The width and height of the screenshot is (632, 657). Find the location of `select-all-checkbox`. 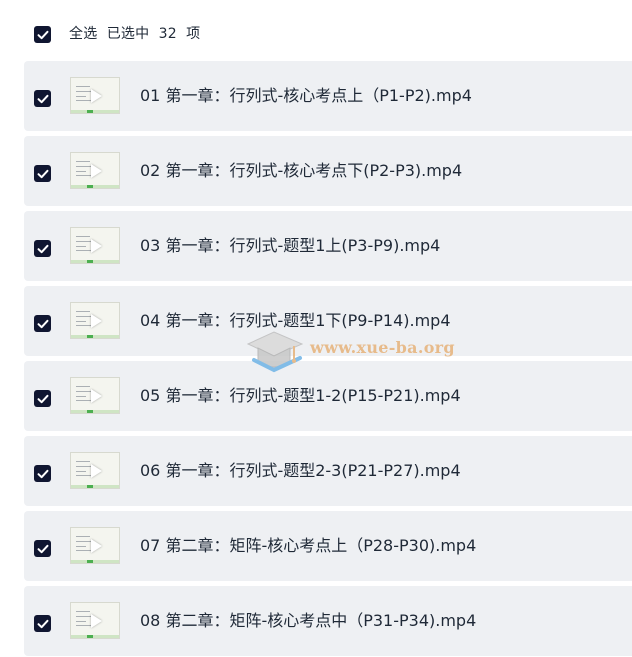

select-all-checkbox is located at coordinates (42, 34).